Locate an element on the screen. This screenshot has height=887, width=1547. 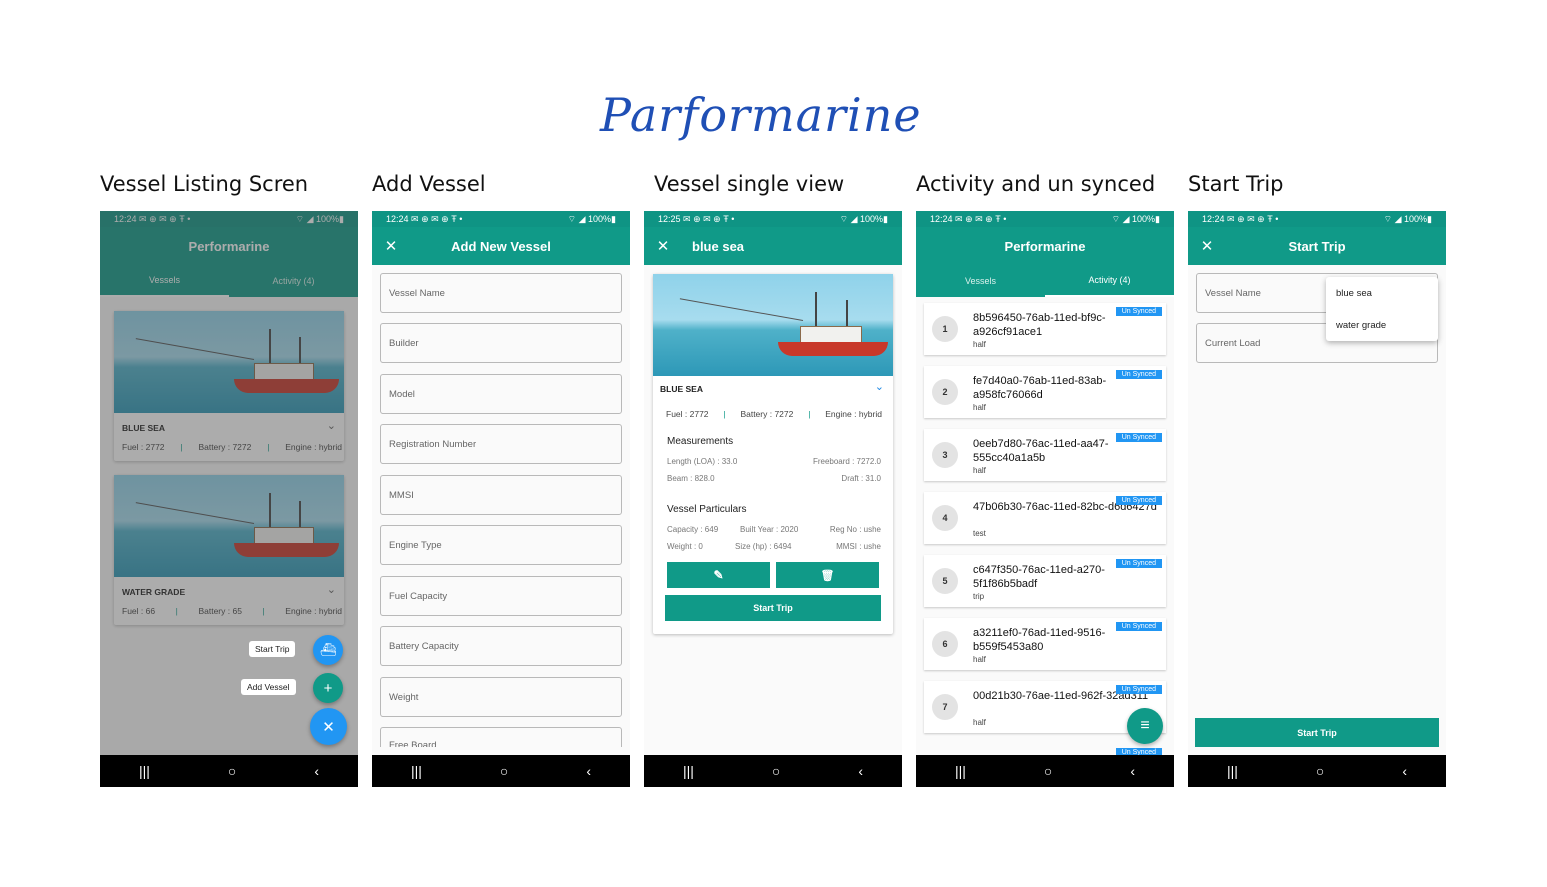
app-title: Performarine is located at coordinates (1045, 246).